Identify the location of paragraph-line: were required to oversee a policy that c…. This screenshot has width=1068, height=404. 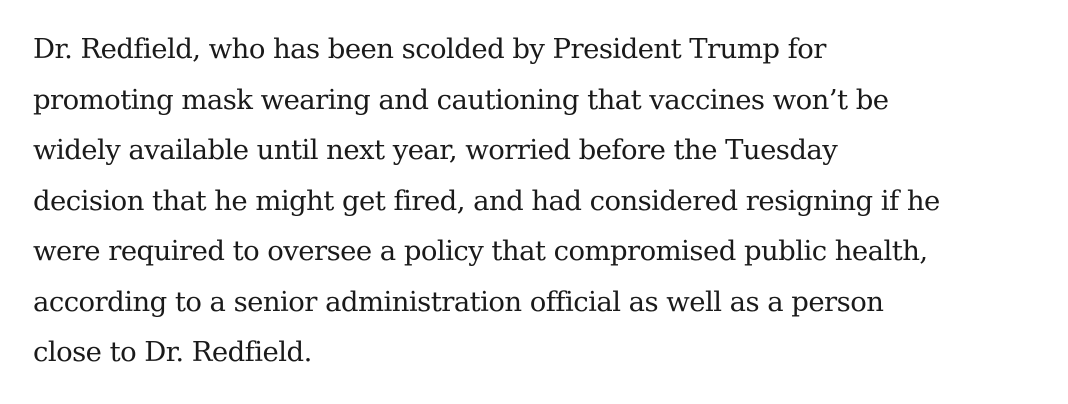
(480, 251).